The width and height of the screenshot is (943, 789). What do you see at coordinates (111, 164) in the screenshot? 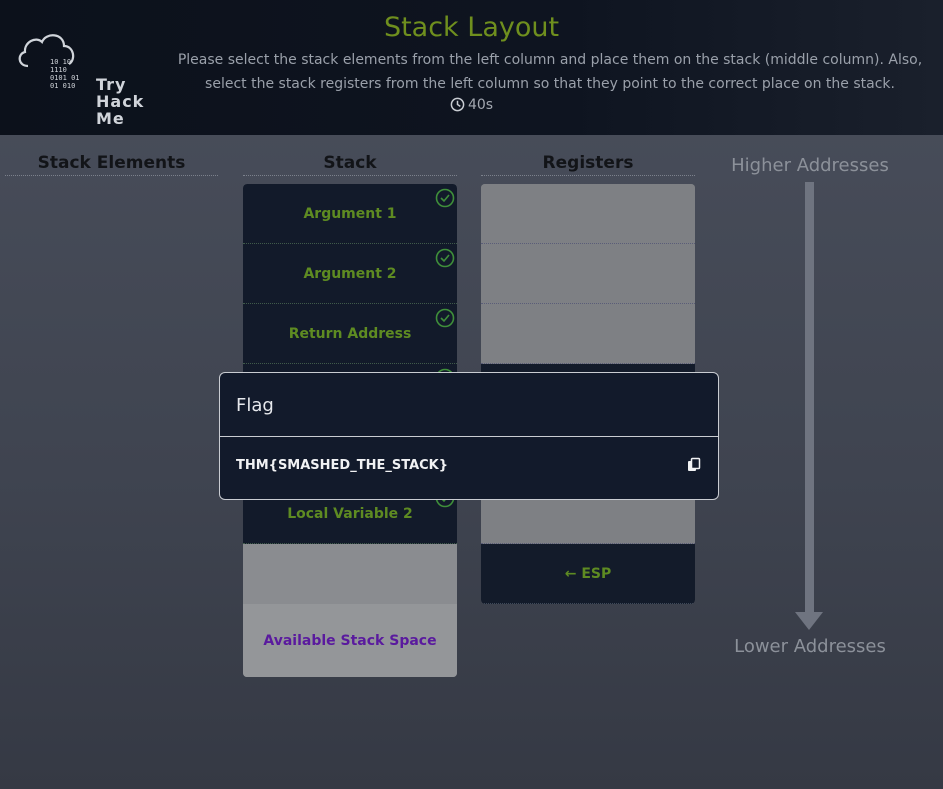
I see `stack-elements-heading: Stack Elements` at bounding box center [111, 164].